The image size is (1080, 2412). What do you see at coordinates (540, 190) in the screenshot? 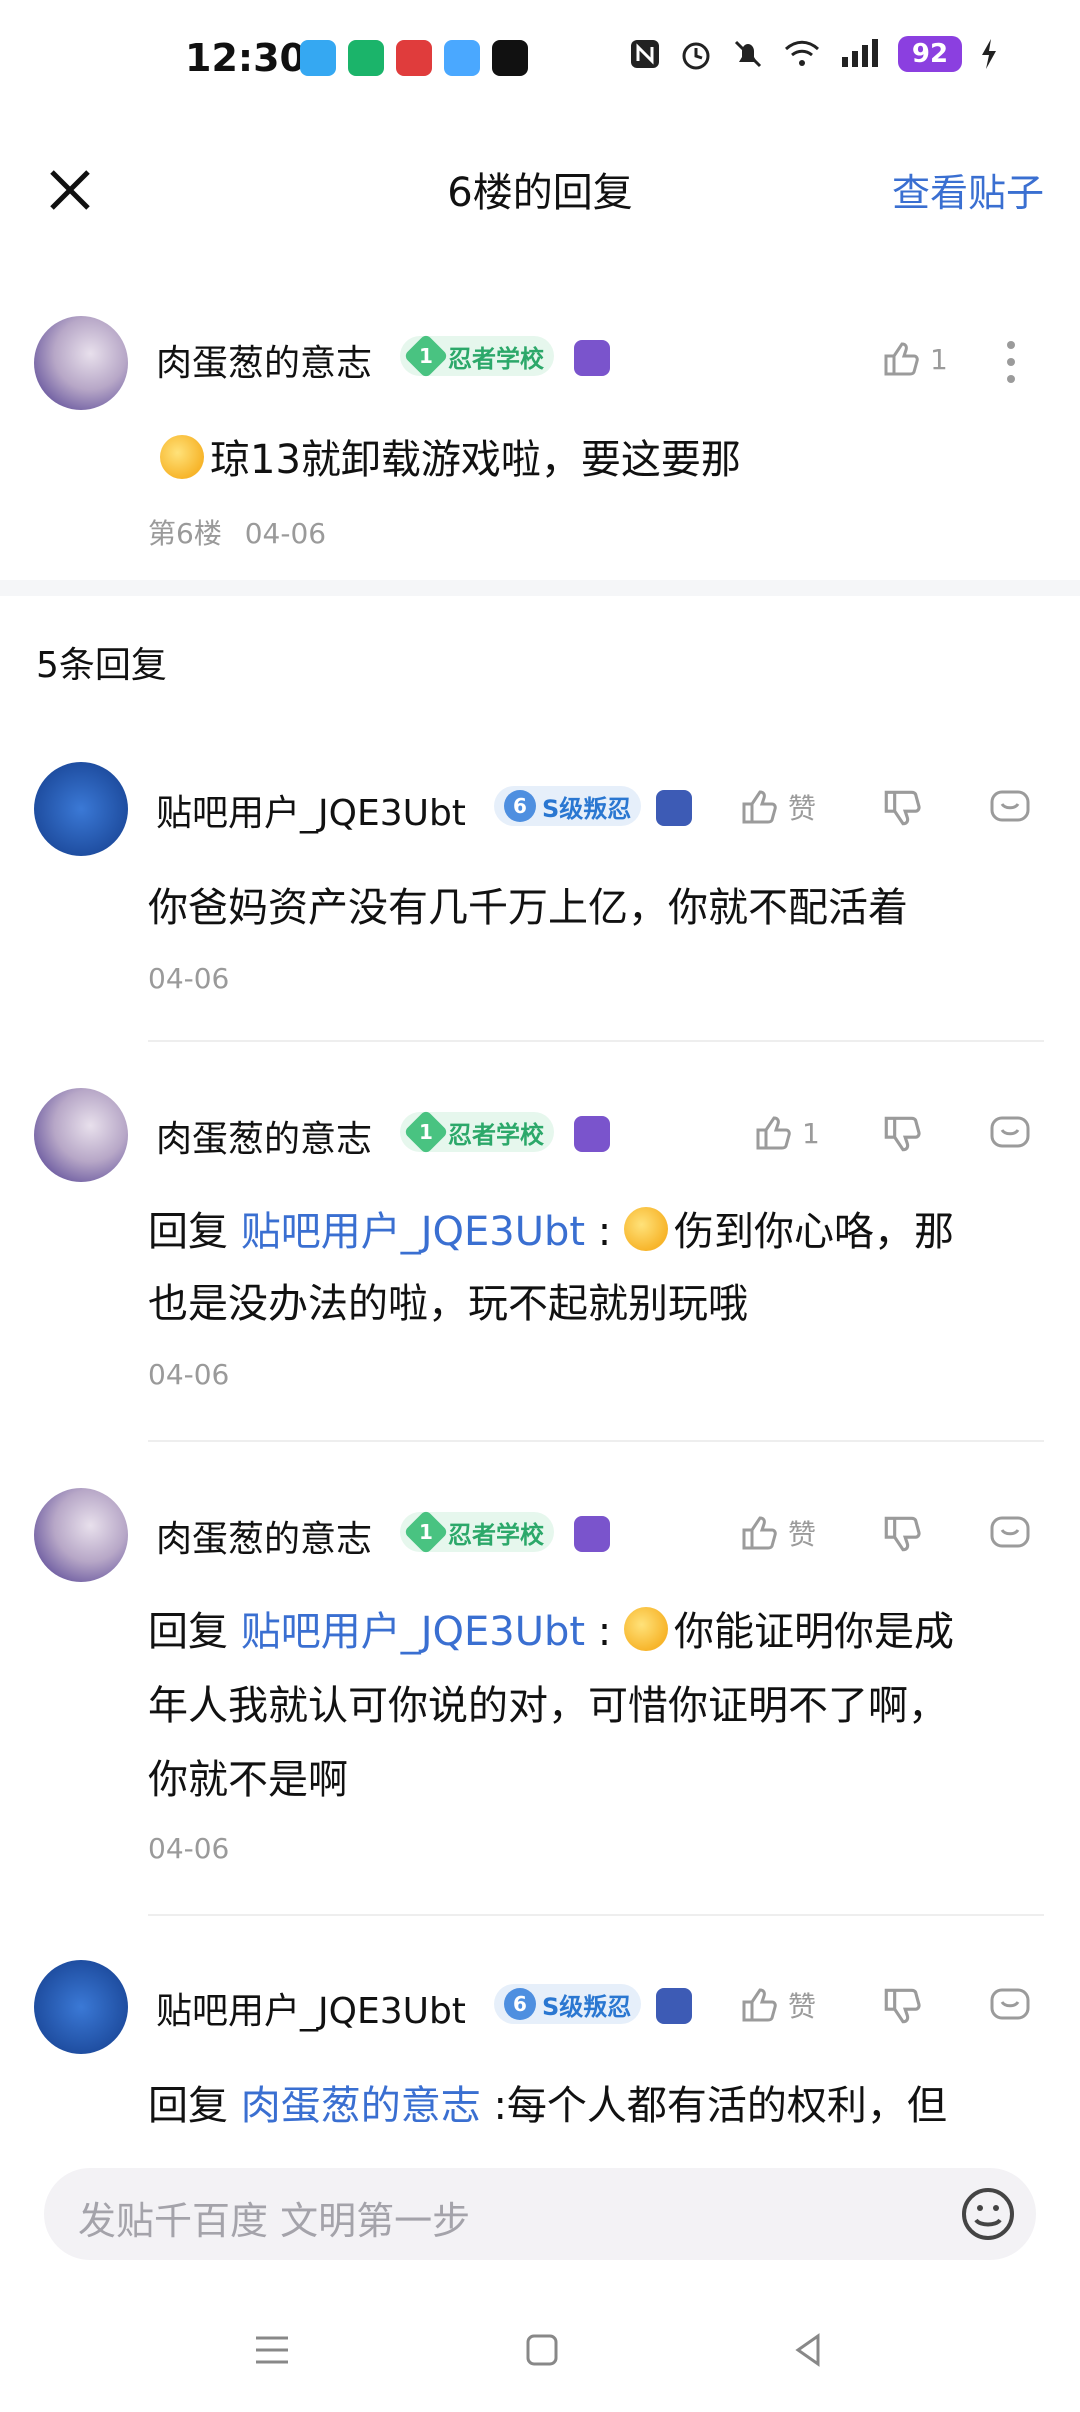
I see `header: 6楼的回复 查看贴子` at bounding box center [540, 190].